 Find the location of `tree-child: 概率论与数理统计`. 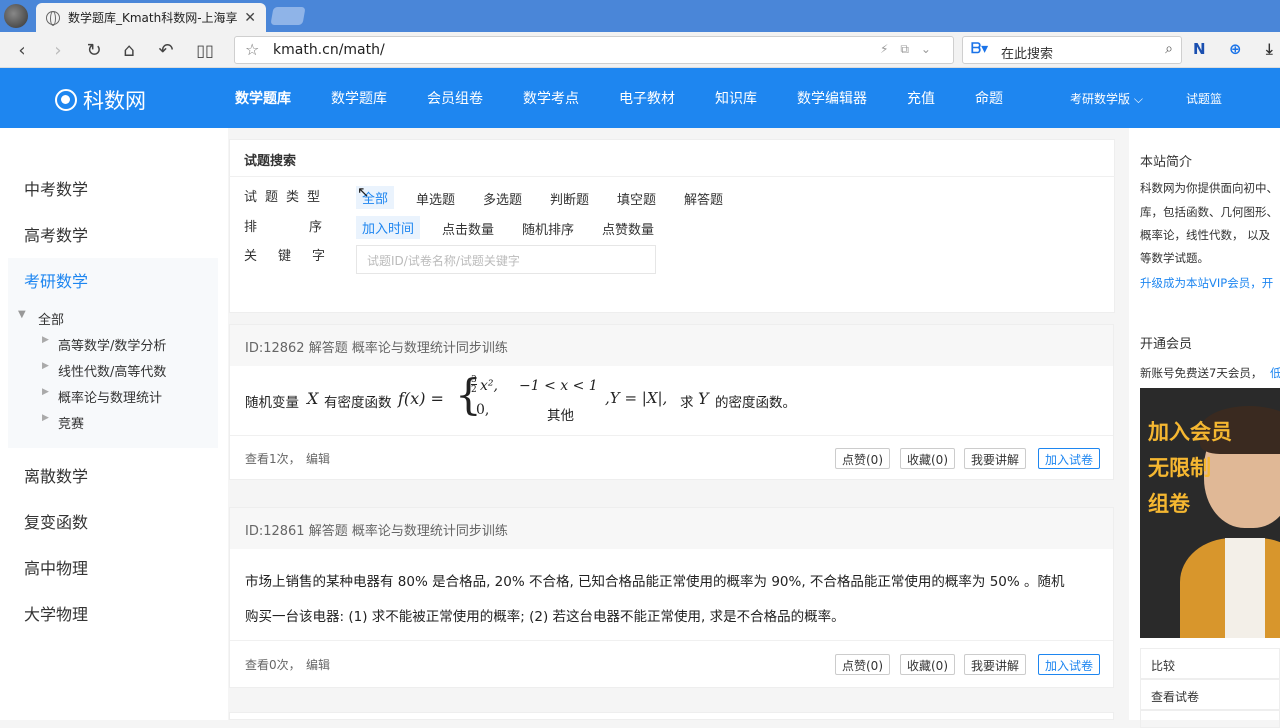

tree-child: 概率论与数理统计 is located at coordinates (110, 396).